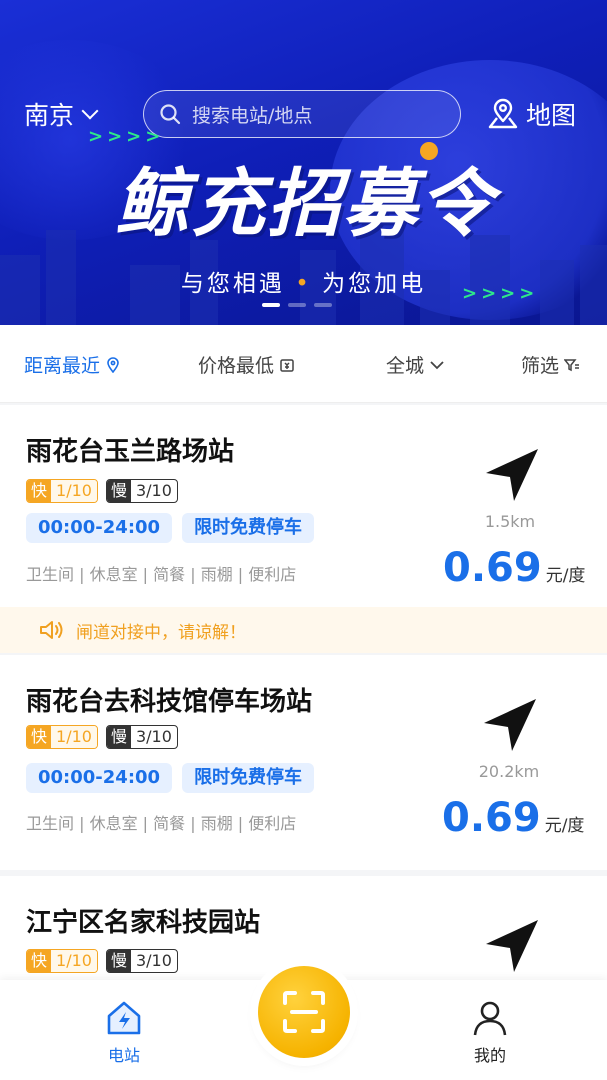 Image resolution: width=607 pixels, height=1080 pixels. Describe the element at coordinates (305, 203) in the screenshot. I see `banner-headline: 鲸充招募令` at that location.